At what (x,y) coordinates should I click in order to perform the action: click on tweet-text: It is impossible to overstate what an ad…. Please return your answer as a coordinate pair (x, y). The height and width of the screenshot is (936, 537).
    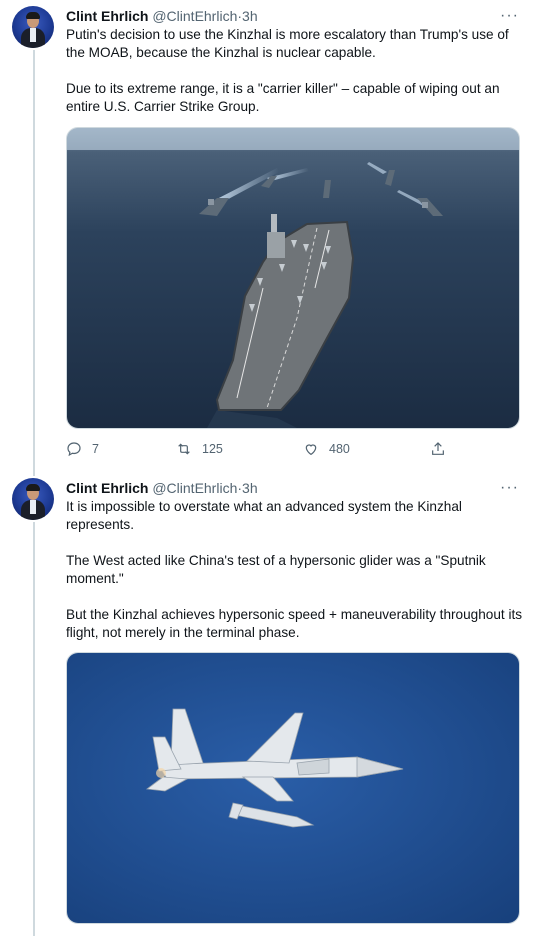
    Looking at the image, I should click on (297, 579).